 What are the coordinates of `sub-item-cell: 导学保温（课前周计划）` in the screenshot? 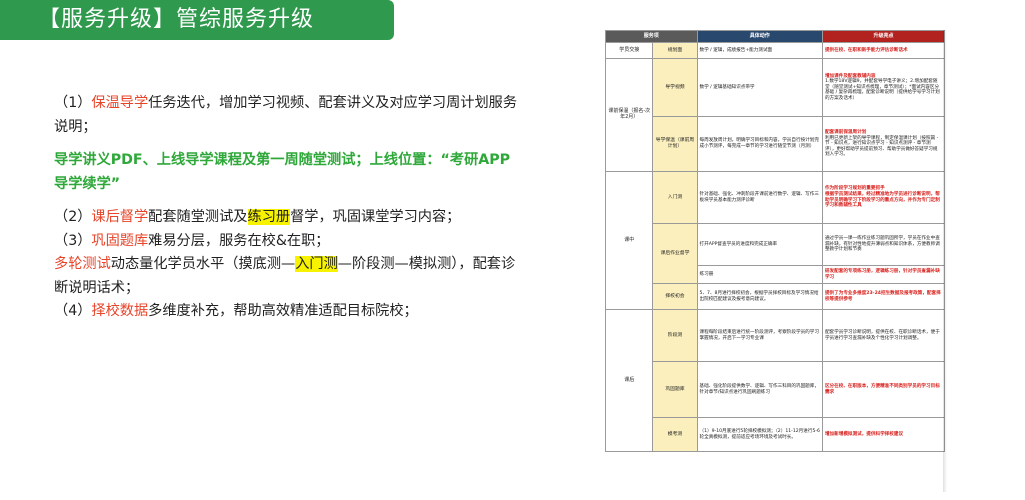 It's located at (675, 144).